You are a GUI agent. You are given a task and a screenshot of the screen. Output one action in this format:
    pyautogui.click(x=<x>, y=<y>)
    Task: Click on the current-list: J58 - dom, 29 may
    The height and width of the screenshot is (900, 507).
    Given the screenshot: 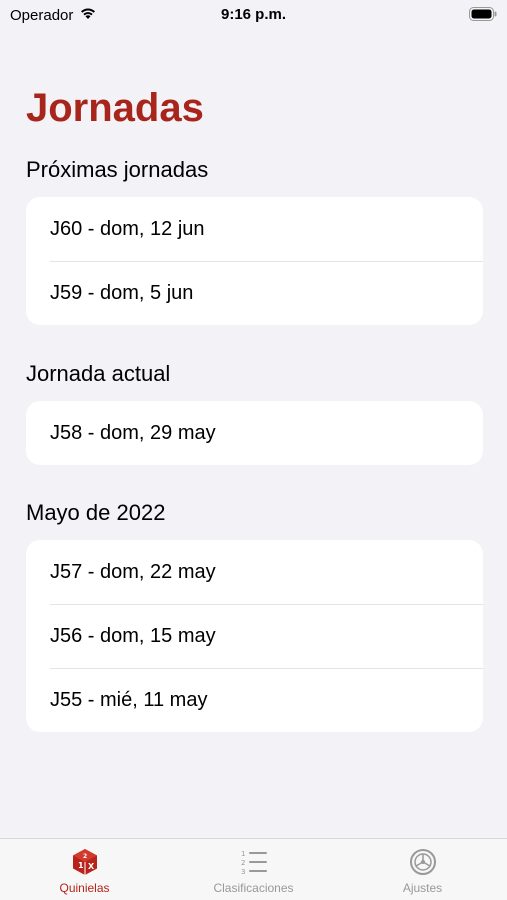 What is the action you would take?
    pyautogui.click(x=254, y=433)
    